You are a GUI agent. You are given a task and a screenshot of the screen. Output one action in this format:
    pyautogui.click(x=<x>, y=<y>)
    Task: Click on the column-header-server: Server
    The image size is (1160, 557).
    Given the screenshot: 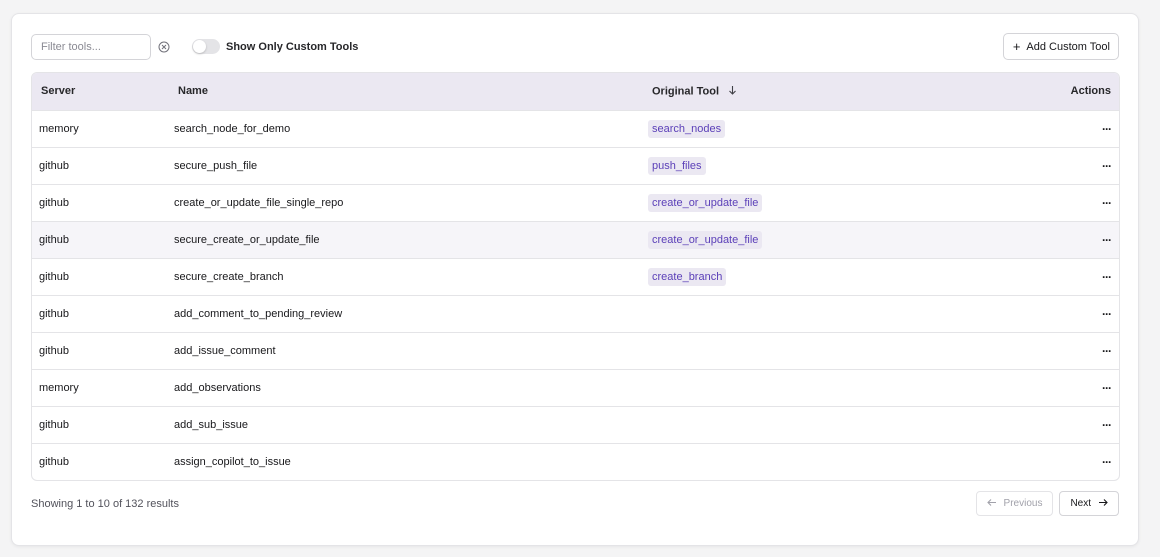 What is the action you would take?
    pyautogui.click(x=100, y=91)
    